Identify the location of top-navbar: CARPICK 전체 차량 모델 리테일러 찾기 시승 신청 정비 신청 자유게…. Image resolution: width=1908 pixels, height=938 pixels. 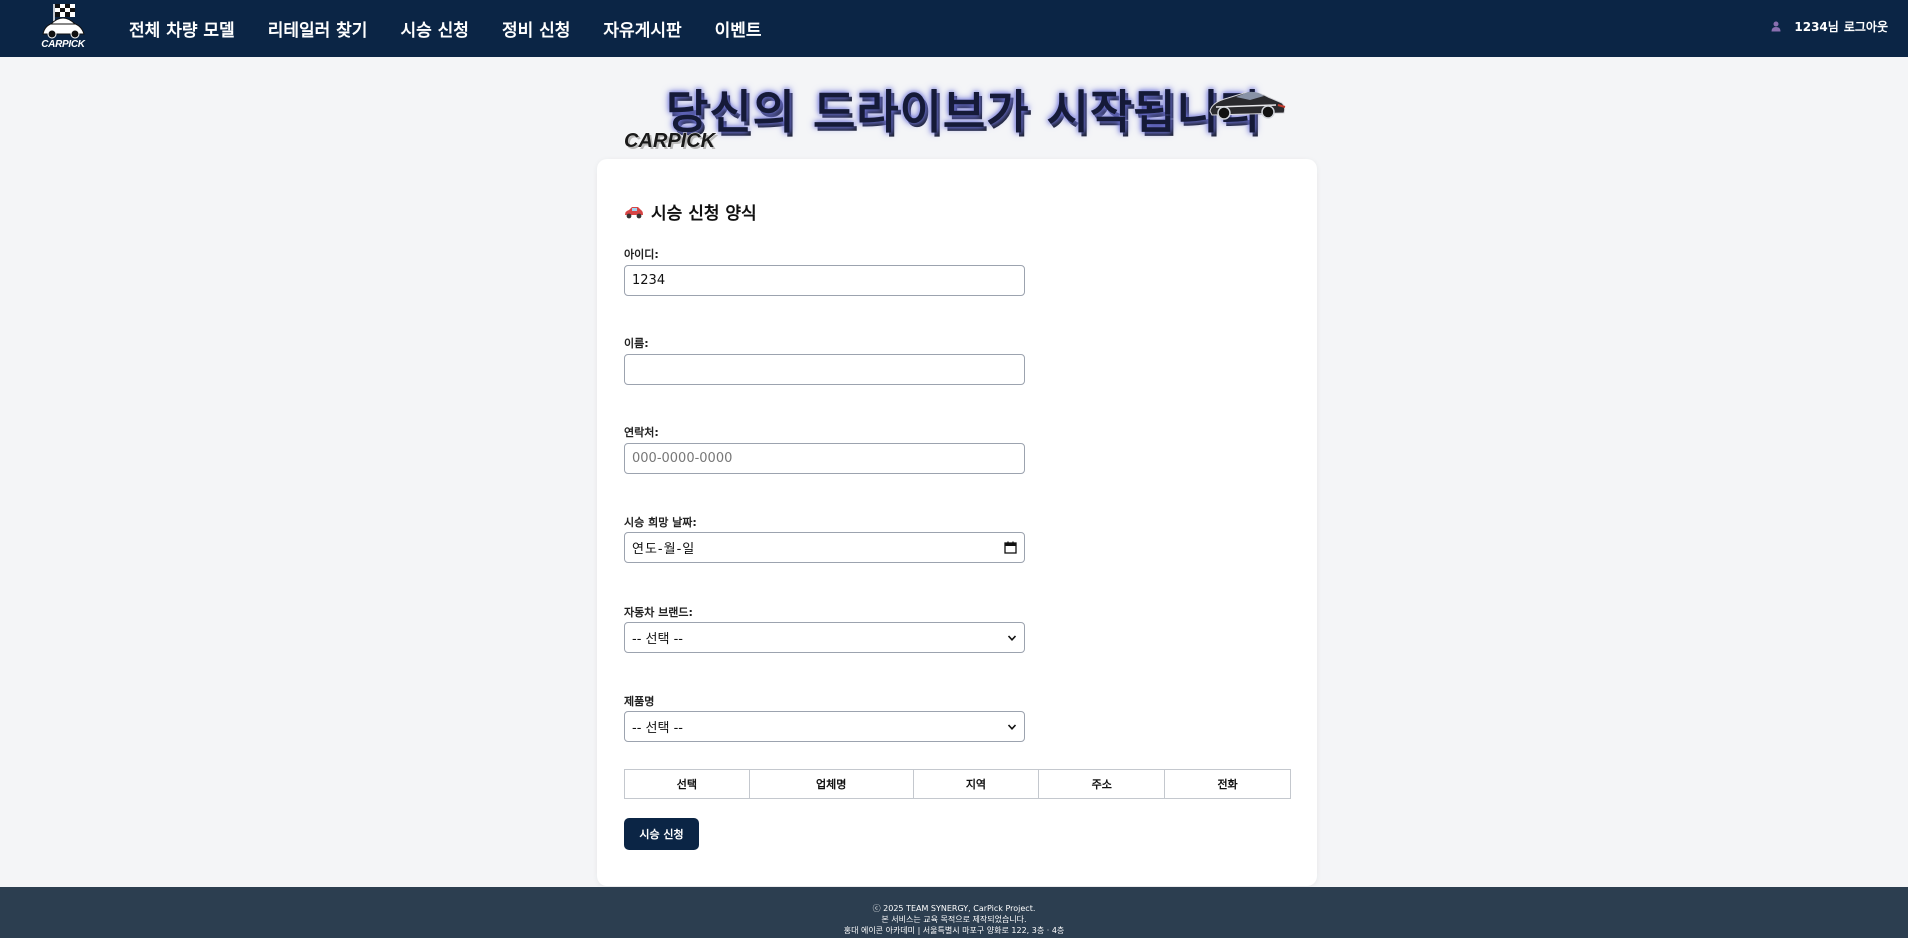
(954, 28).